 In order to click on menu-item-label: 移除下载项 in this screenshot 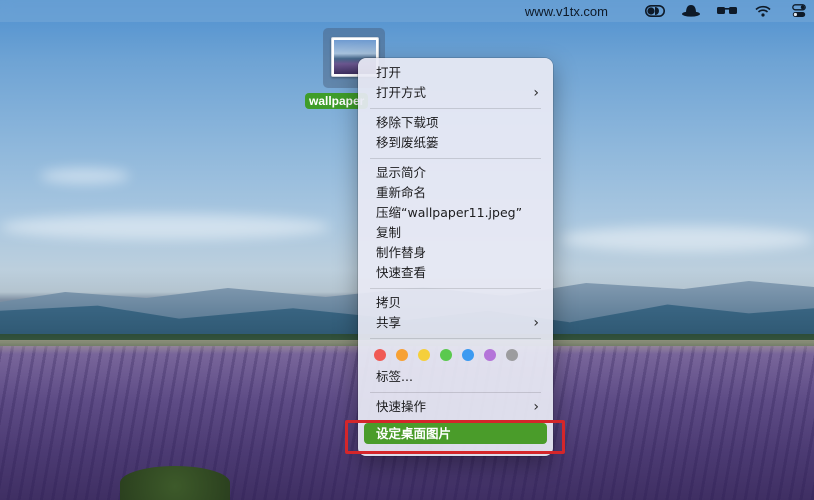, I will do `click(407, 122)`.